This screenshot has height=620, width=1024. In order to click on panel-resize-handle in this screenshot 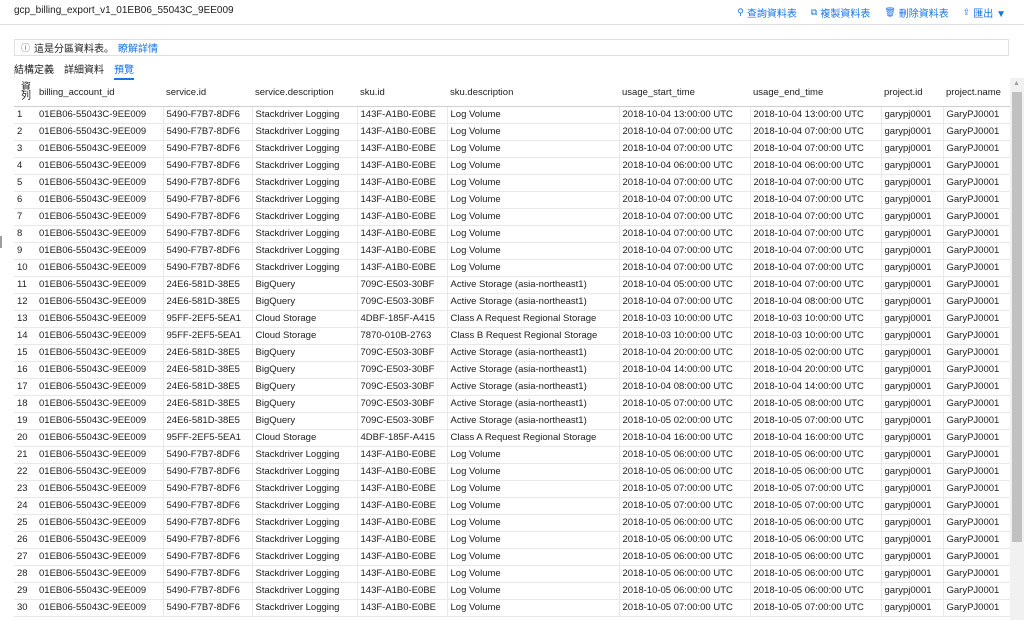, I will do `click(1, 242)`.